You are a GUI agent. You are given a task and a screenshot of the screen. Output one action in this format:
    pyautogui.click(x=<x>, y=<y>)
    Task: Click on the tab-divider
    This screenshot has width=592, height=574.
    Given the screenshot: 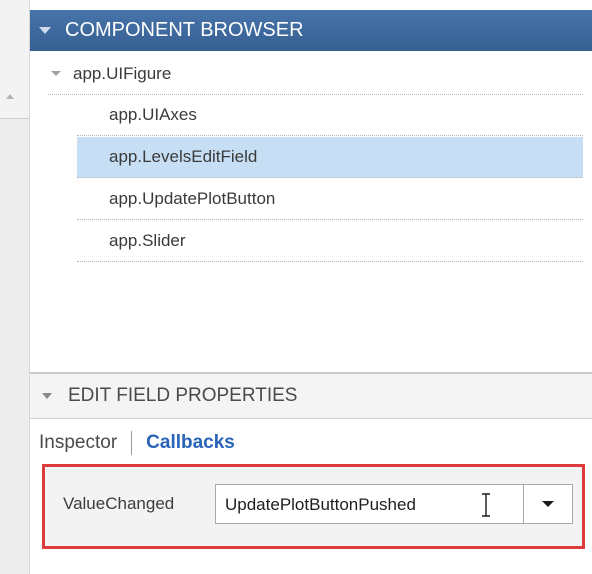 What is the action you would take?
    pyautogui.click(x=132, y=443)
    